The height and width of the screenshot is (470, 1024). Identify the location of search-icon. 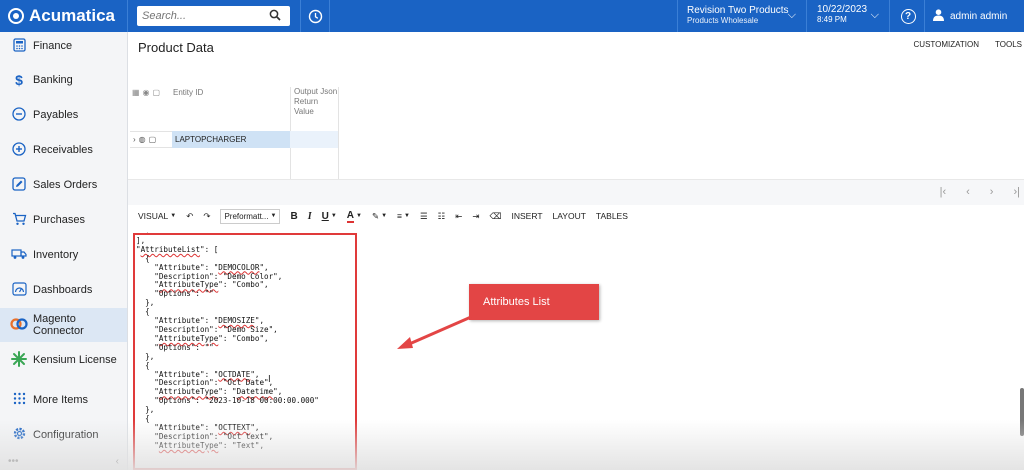
(275, 16).